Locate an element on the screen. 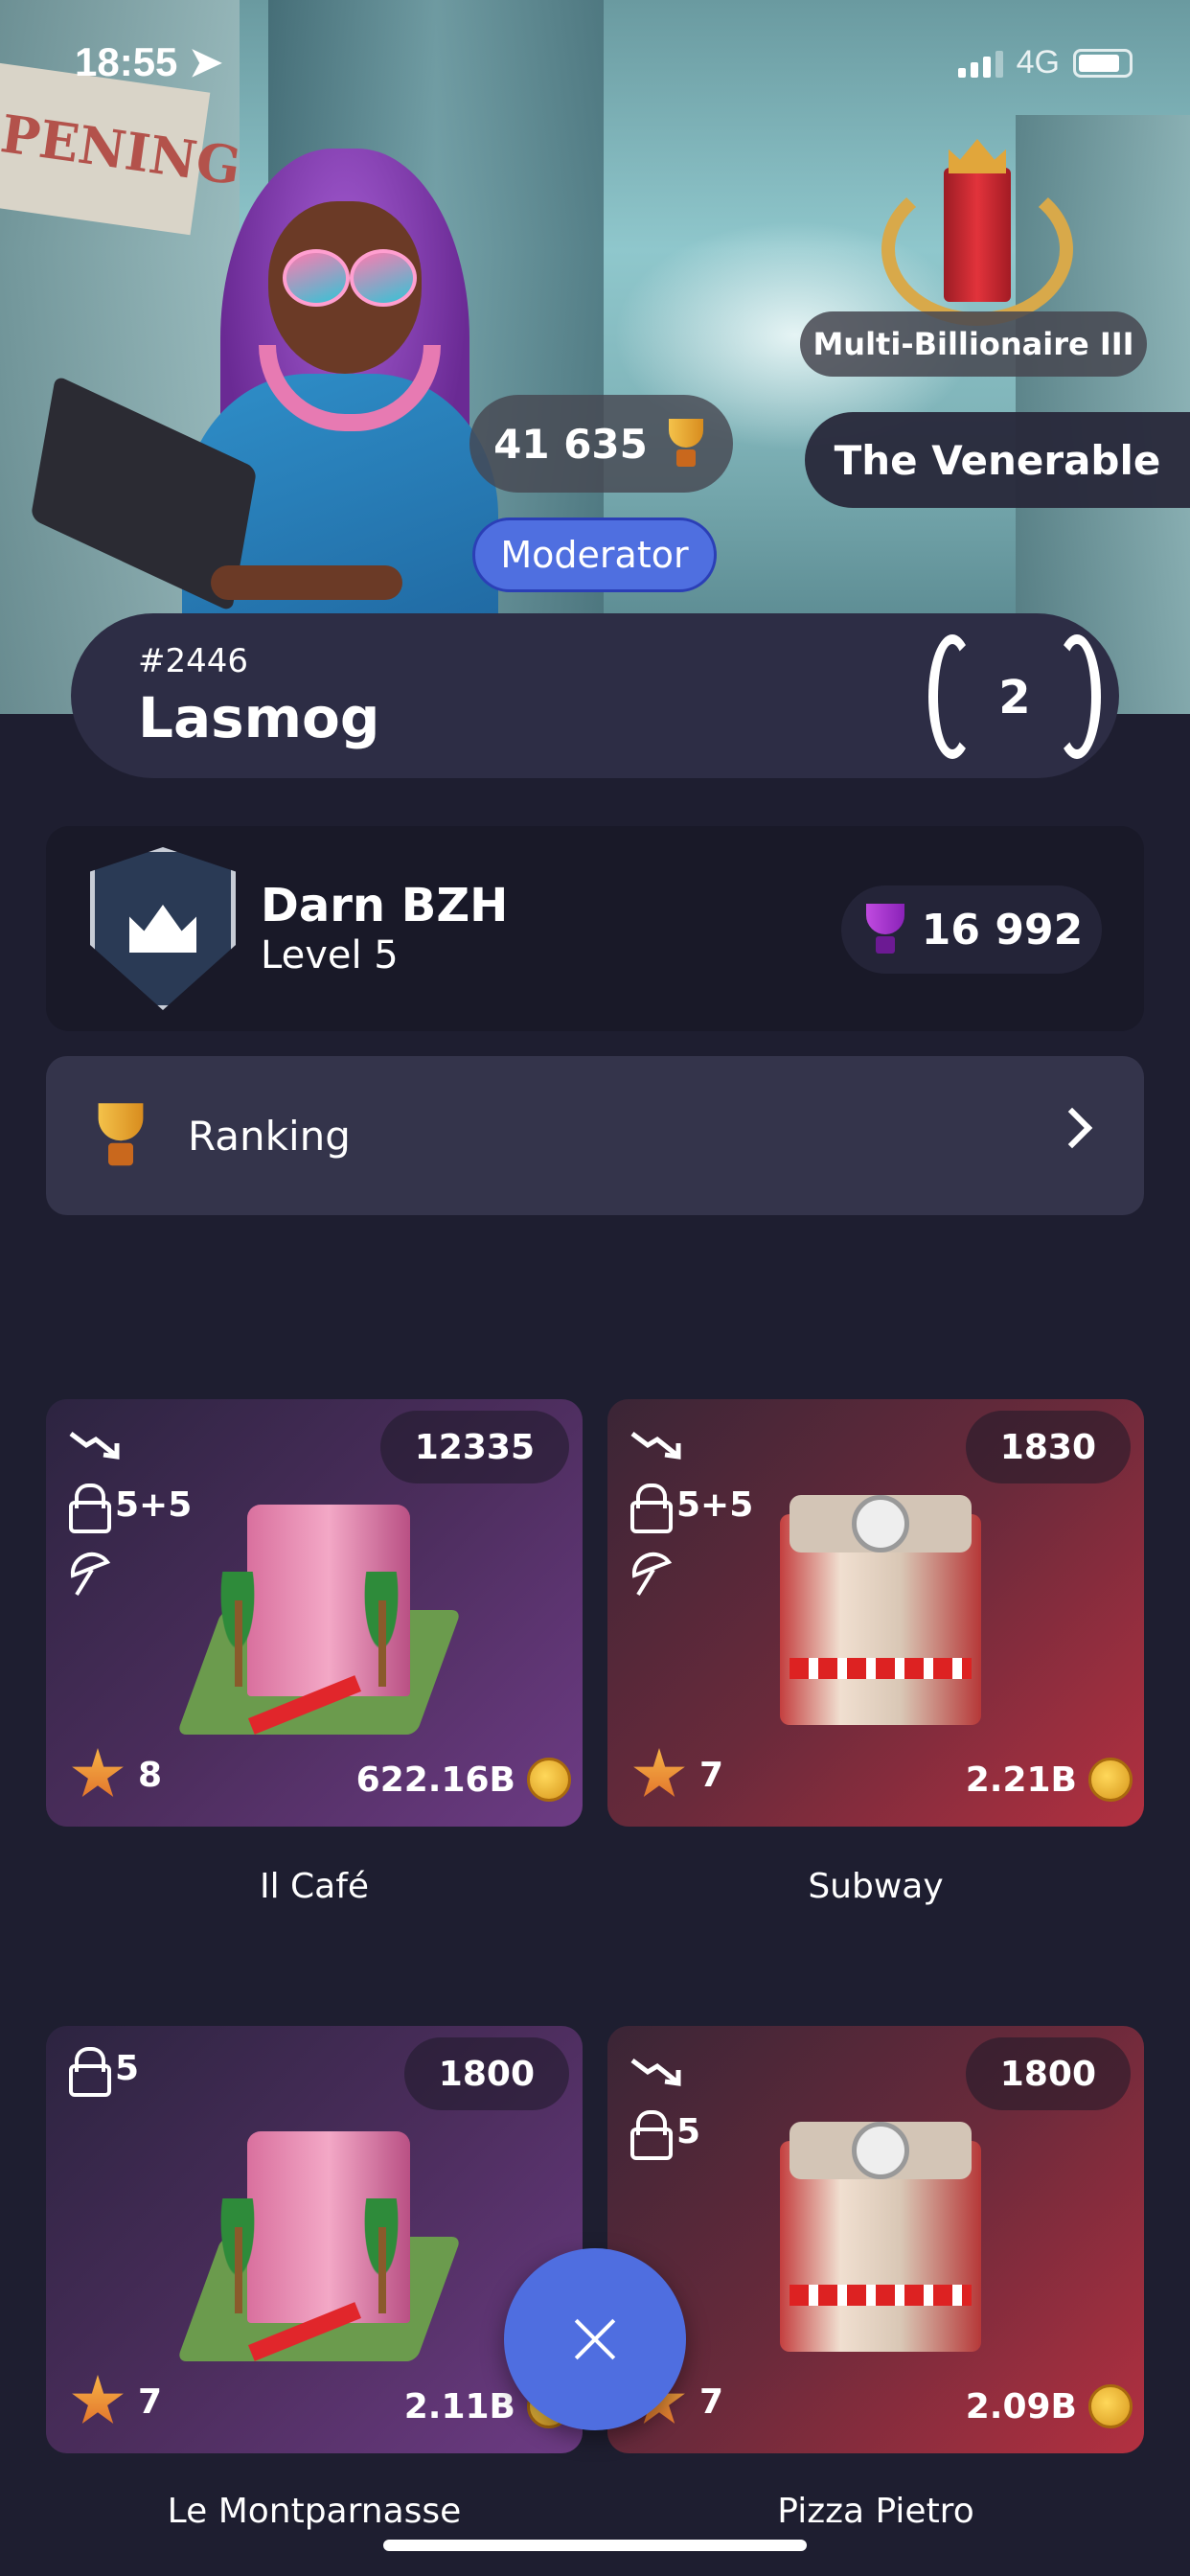 This screenshot has width=1190, height=2576. business-income: 622.16B is located at coordinates (464, 1780).